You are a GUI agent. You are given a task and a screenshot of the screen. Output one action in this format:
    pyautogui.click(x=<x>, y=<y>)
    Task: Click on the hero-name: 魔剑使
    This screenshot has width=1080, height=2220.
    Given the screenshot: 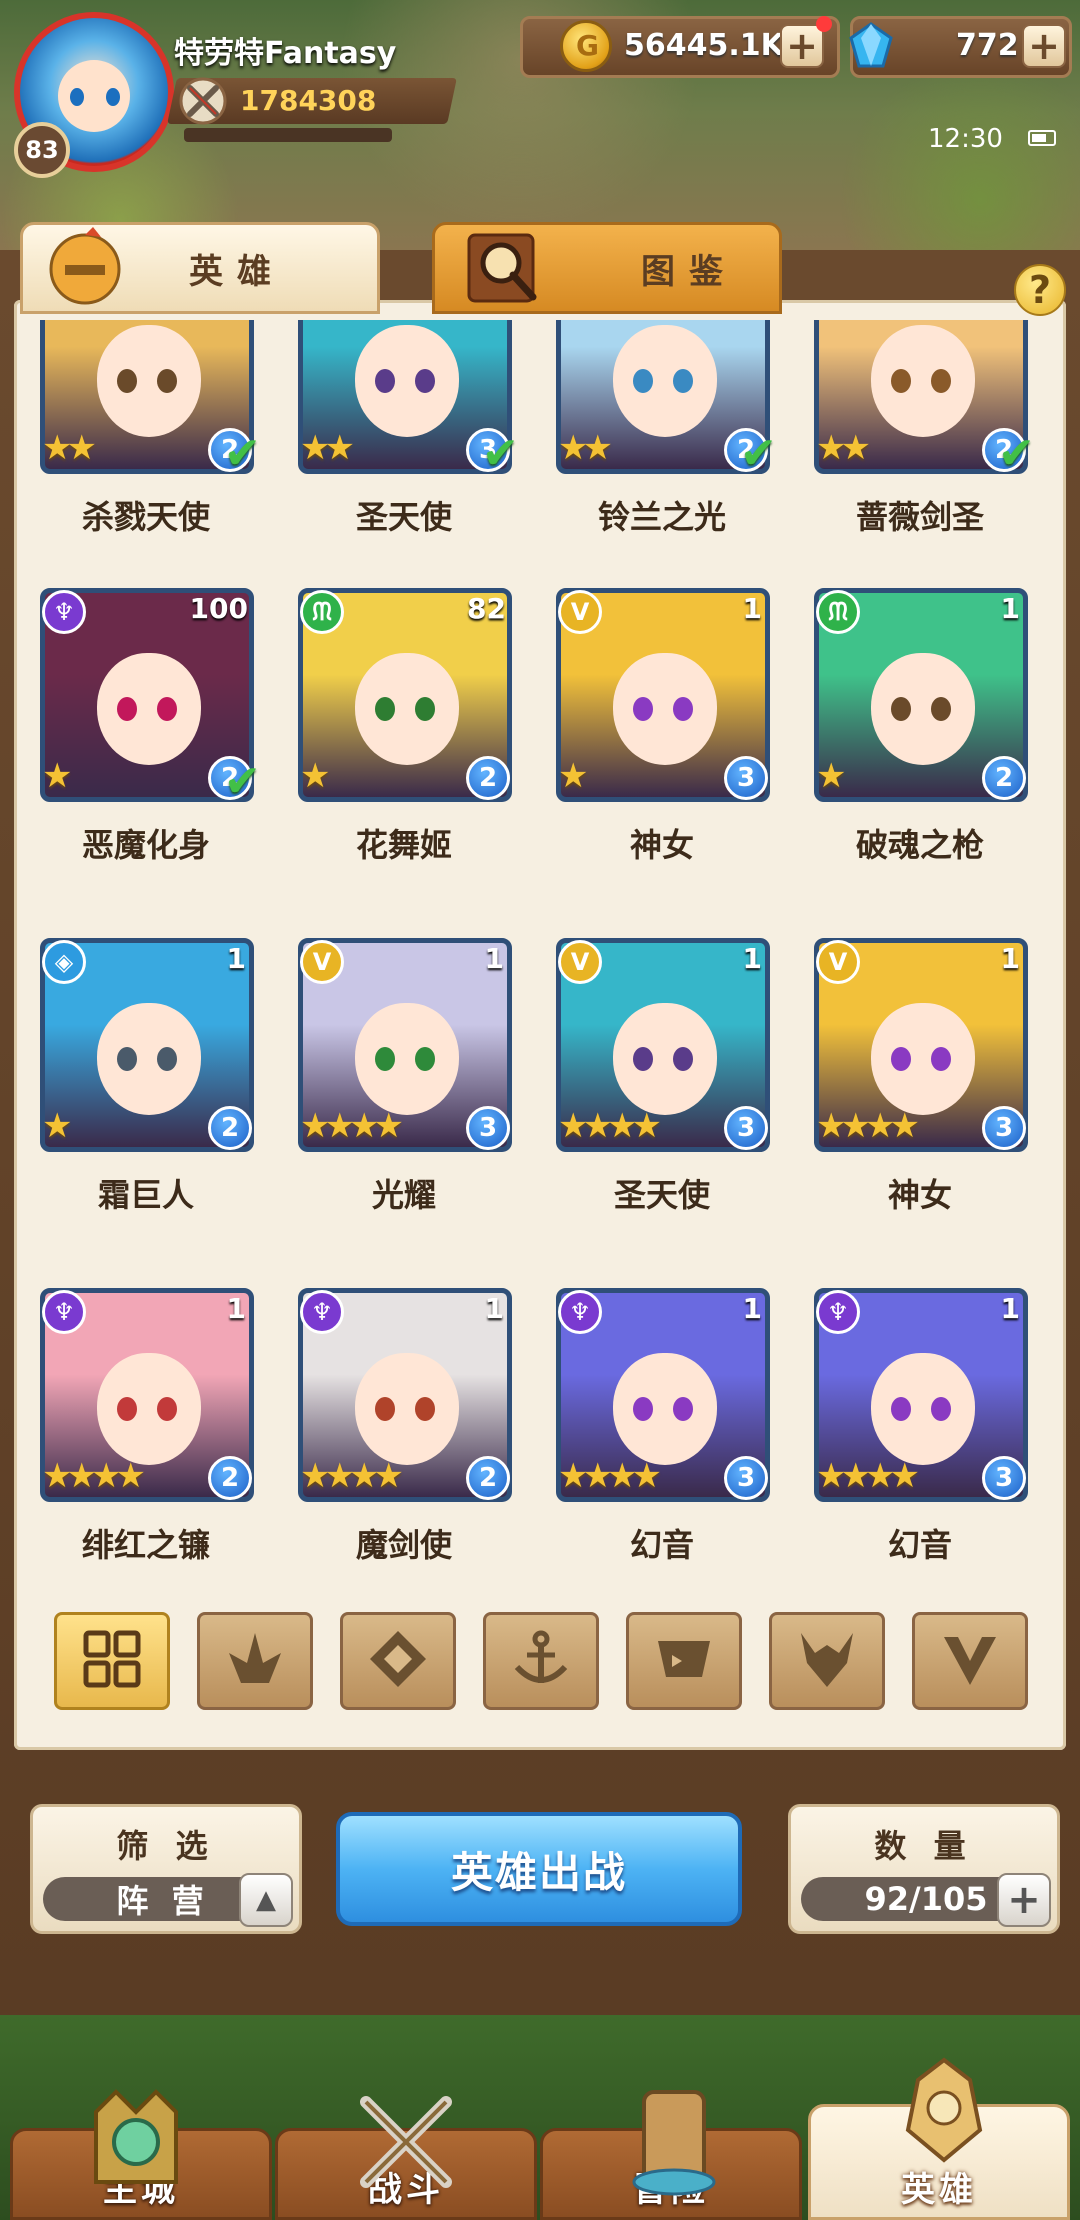 What is the action you would take?
    pyautogui.click(x=403, y=1545)
    